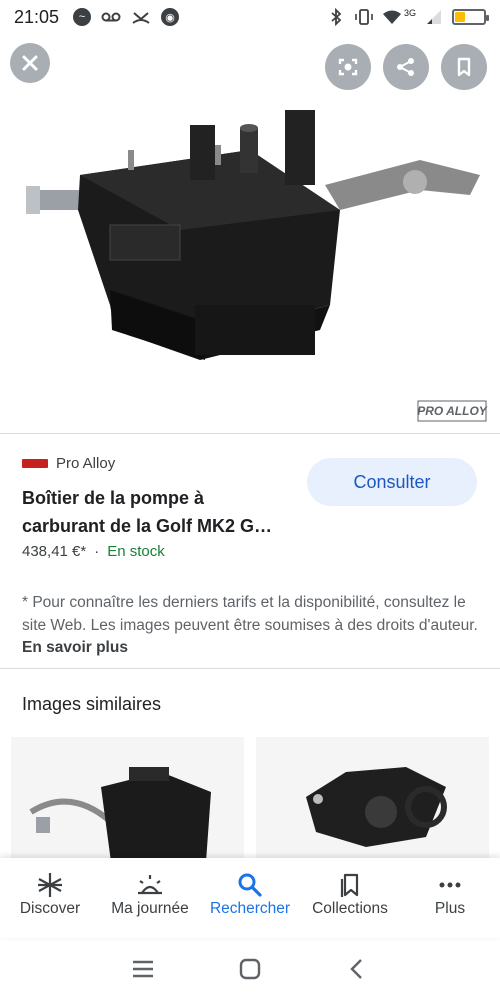  I want to click on more-dots-icon, so click(450, 885).